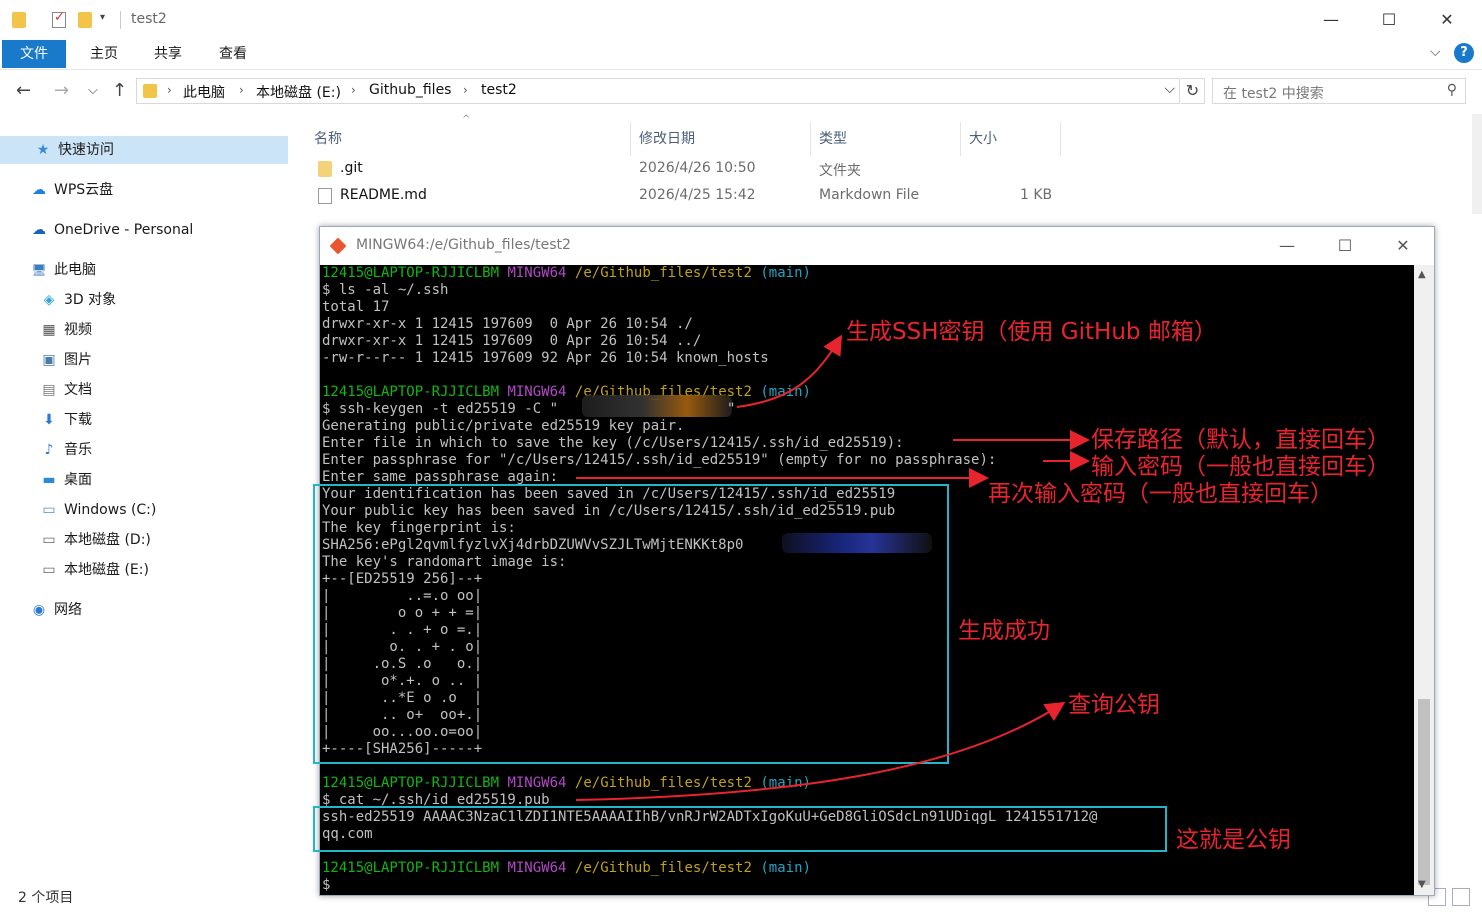 This screenshot has width=1482, height=915. What do you see at coordinates (39, 190) in the screenshot?
I see `cloud-icon: ☁` at bounding box center [39, 190].